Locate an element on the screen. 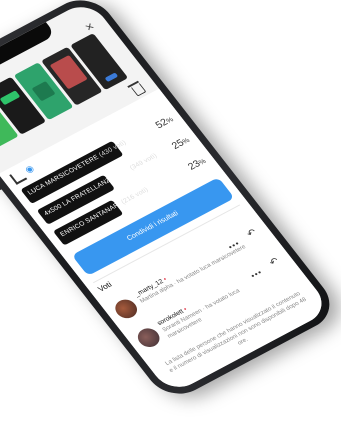  poll-option-votes: (349 voti) is located at coordinates (143, 162).